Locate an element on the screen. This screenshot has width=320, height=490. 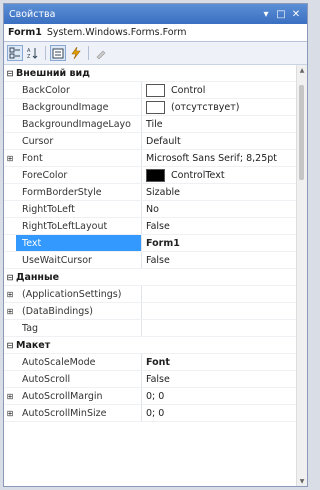
toolbar: AZ is located at coordinates (155, 53).